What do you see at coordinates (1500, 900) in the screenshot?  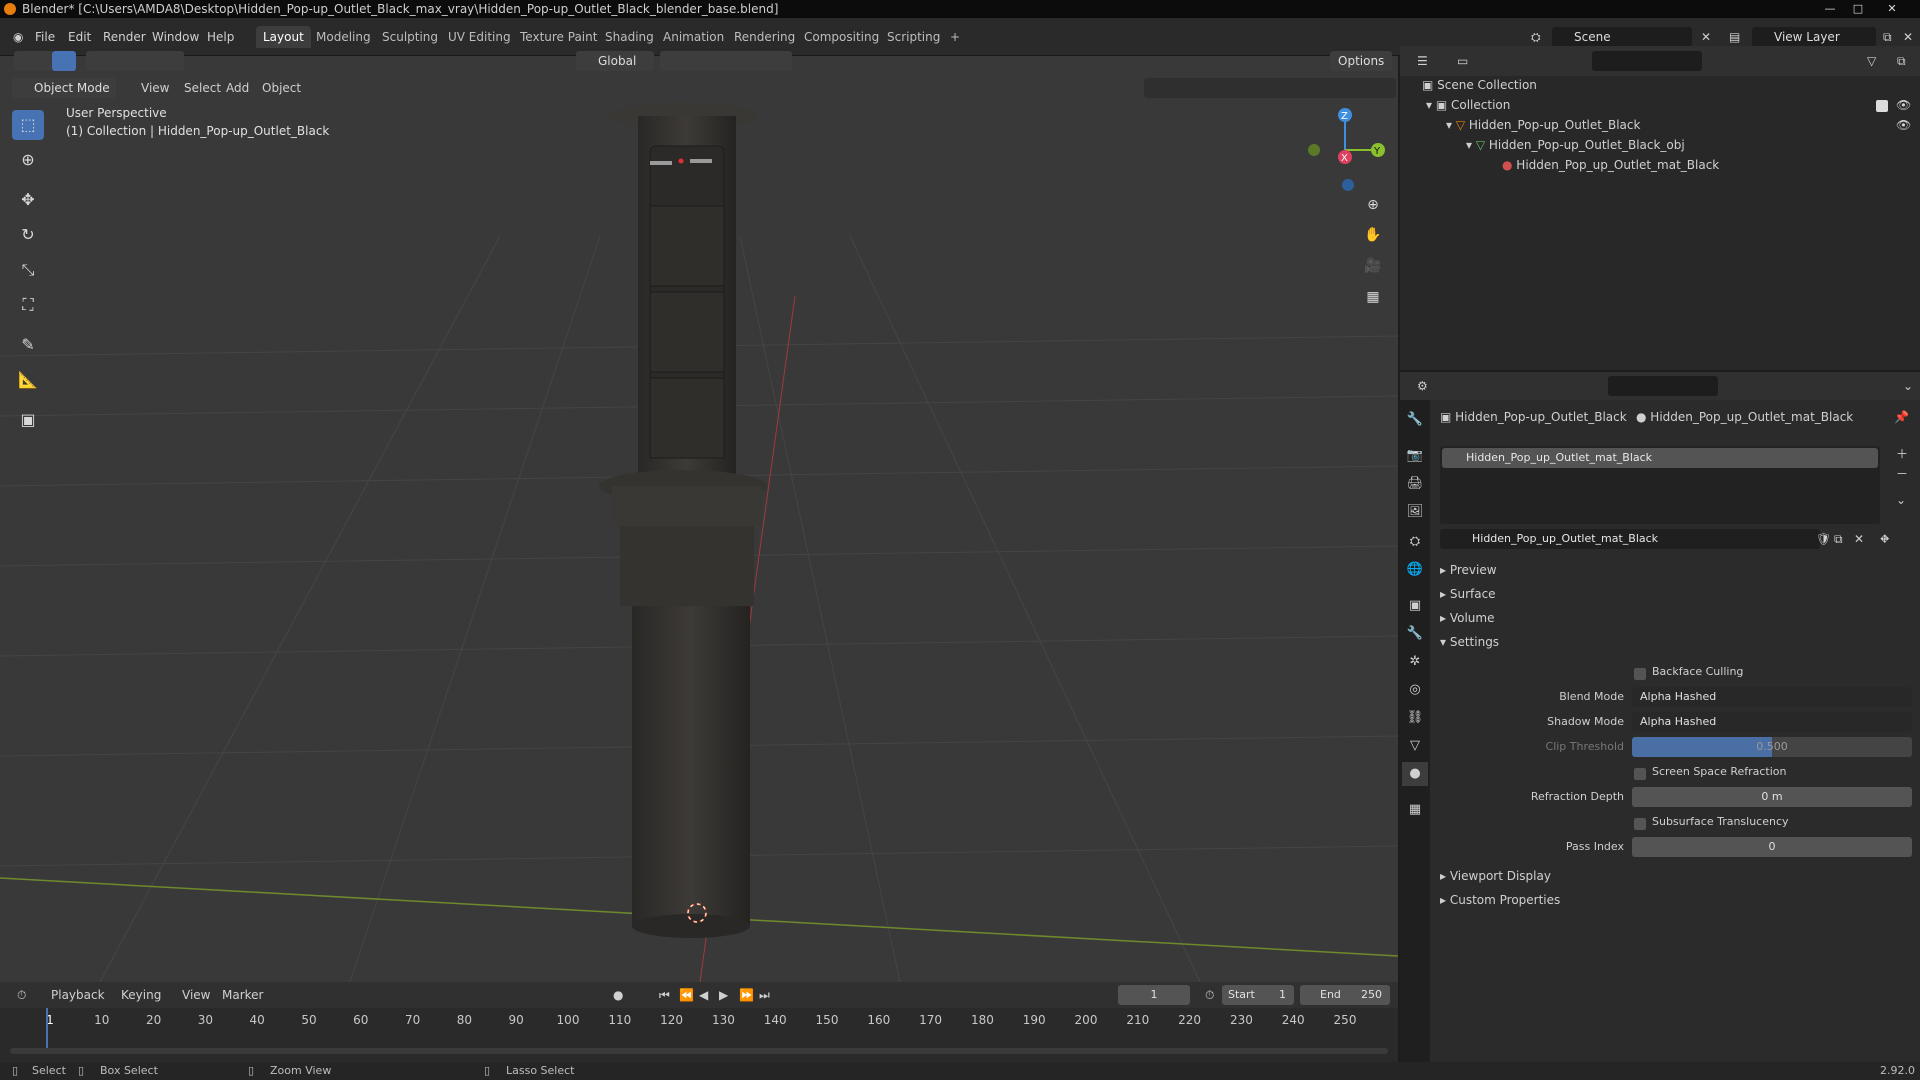 I see `panel-custom-properties: ▸ Custom Properties` at bounding box center [1500, 900].